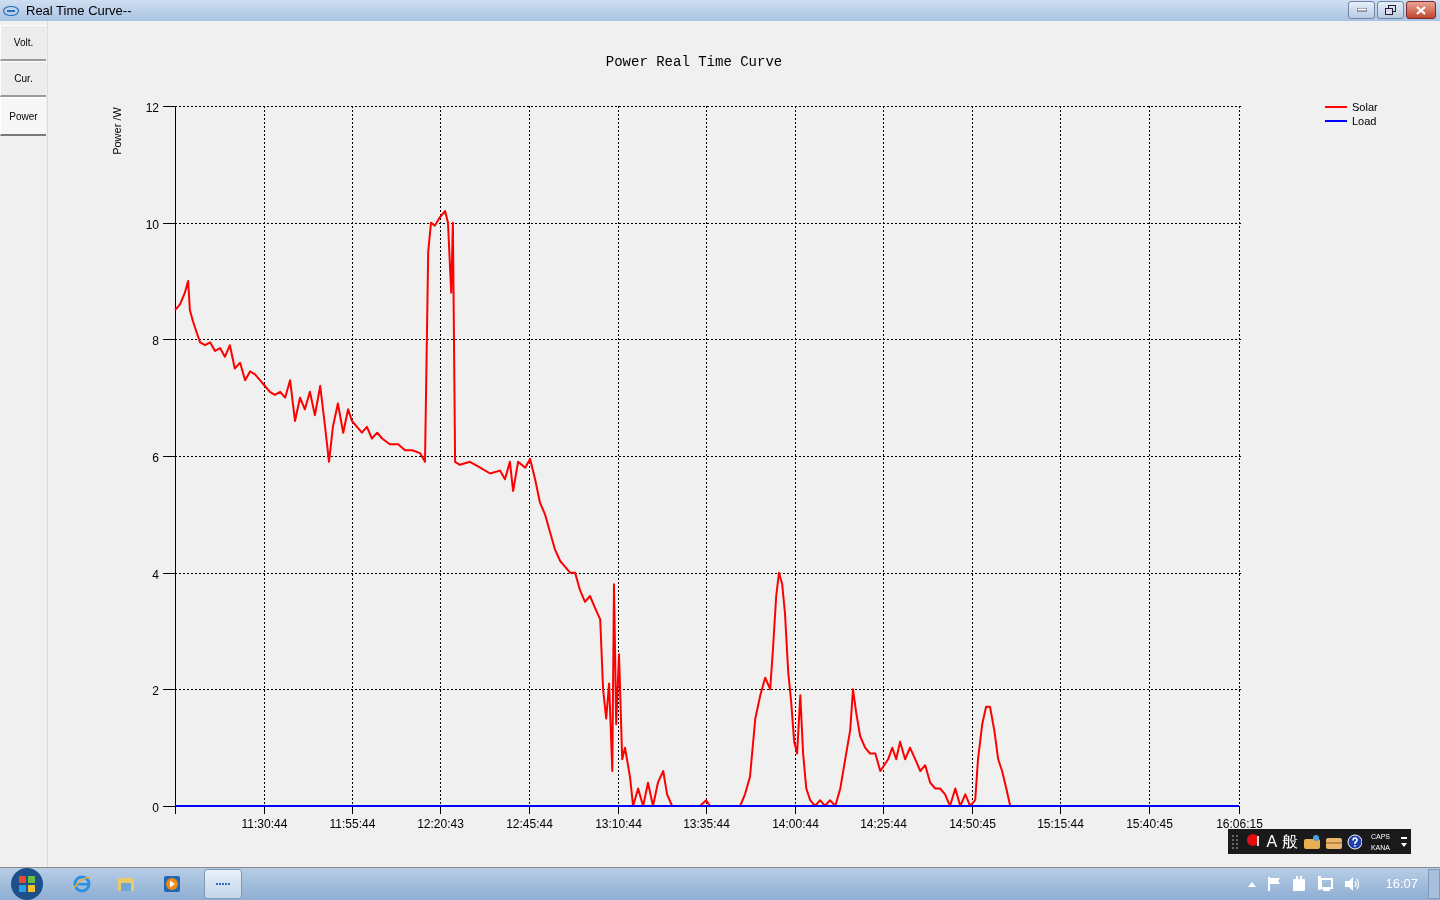  I want to click on restore-icon, so click(1390, 10).